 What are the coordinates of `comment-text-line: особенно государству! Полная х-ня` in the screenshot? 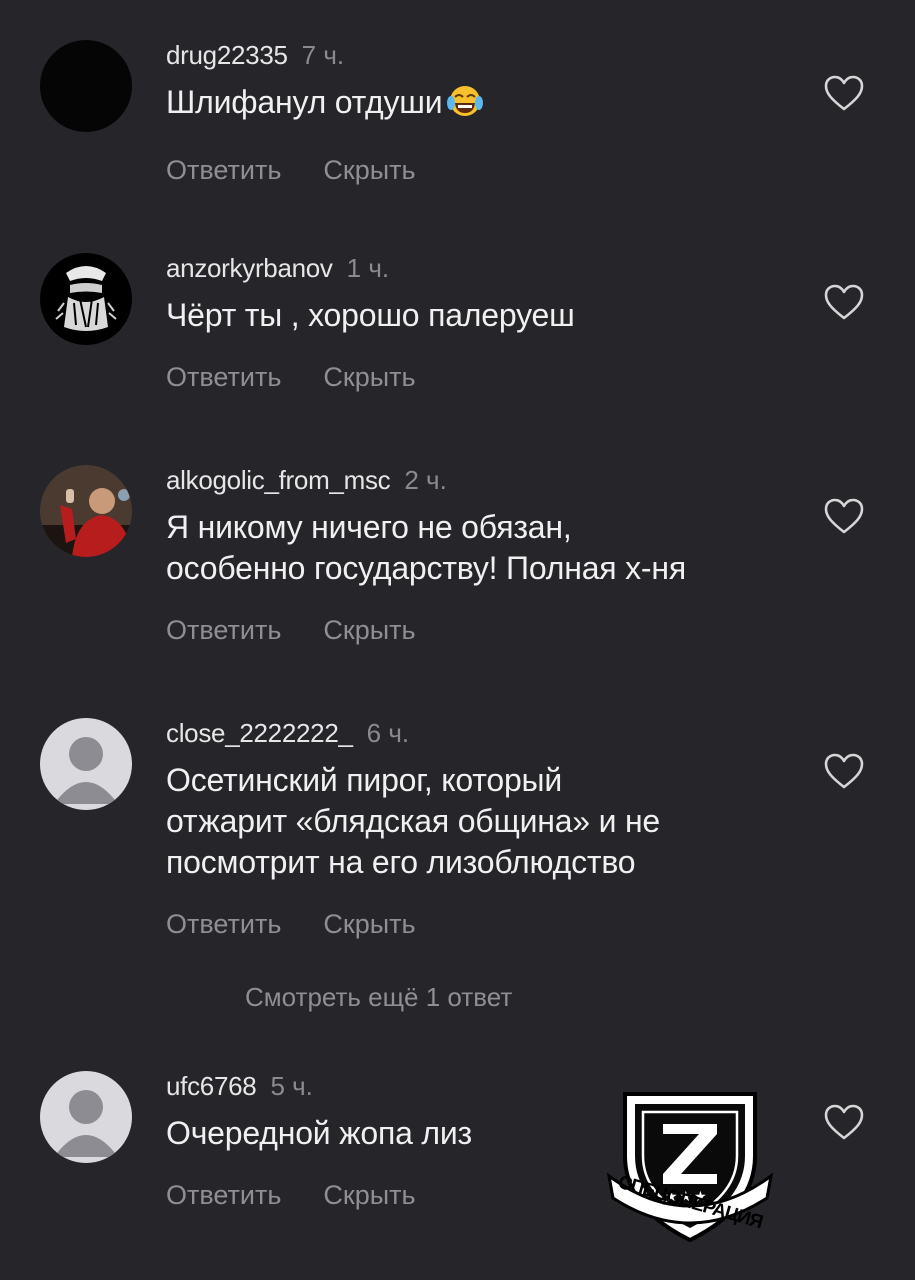 It's located at (426, 568).